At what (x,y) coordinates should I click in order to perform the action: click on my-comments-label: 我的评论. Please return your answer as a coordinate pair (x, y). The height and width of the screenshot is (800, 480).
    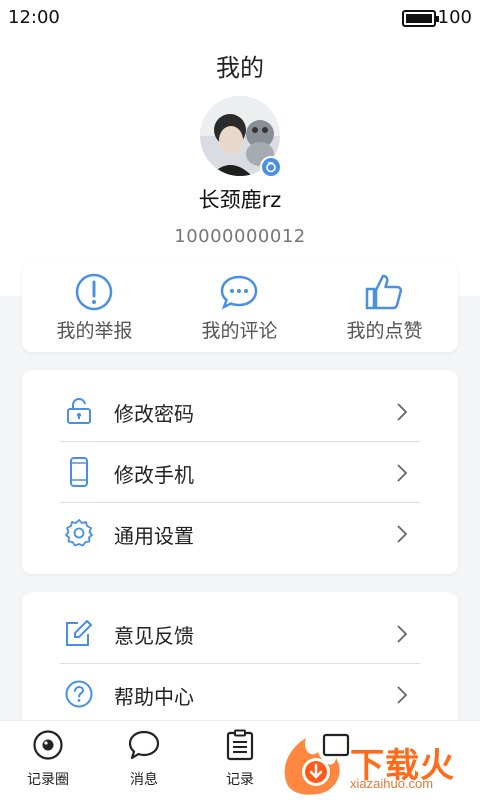
    Looking at the image, I should click on (239, 331).